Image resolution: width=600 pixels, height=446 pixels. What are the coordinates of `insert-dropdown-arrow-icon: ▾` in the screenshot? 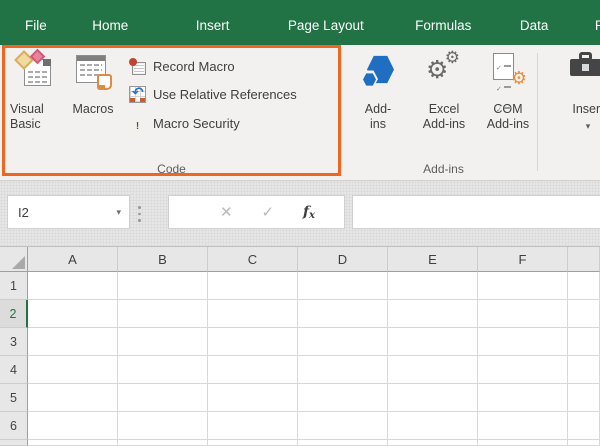 It's located at (588, 126).